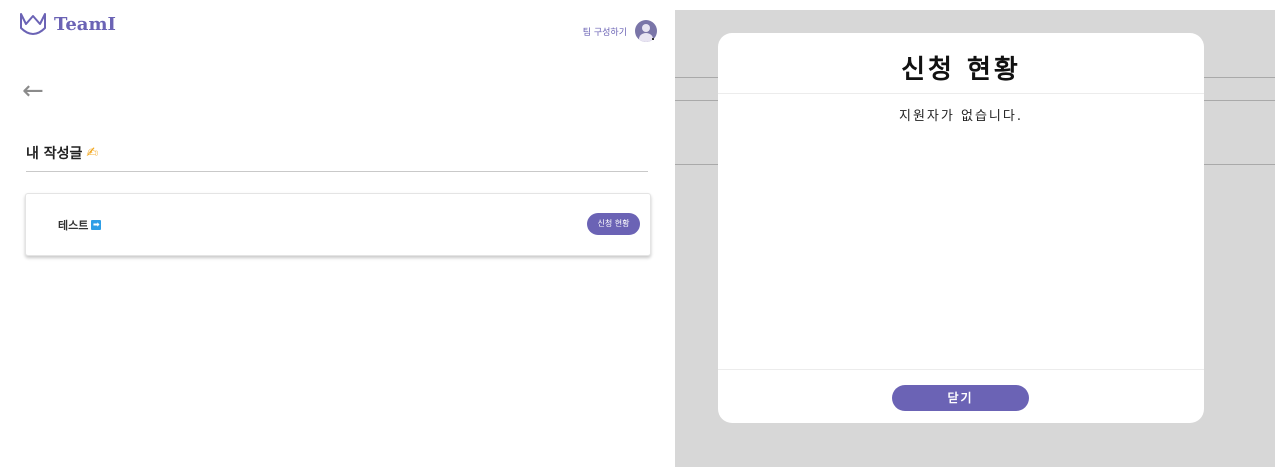 This screenshot has width=1275, height=467. What do you see at coordinates (96, 225) in the screenshot?
I see `right-arrow-badge-icon: ➡` at bounding box center [96, 225].